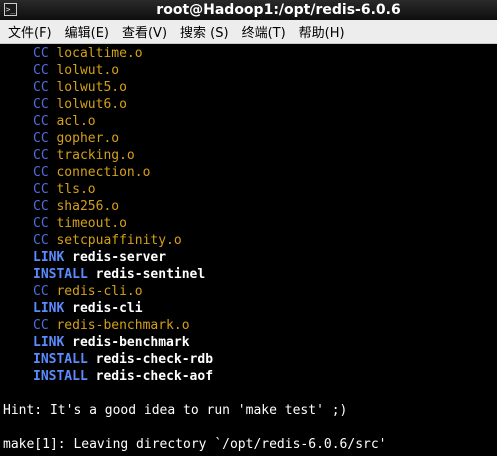  What do you see at coordinates (248, 121) in the screenshot?
I see `terminal-line: CC acl.o` at bounding box center [248, 121].